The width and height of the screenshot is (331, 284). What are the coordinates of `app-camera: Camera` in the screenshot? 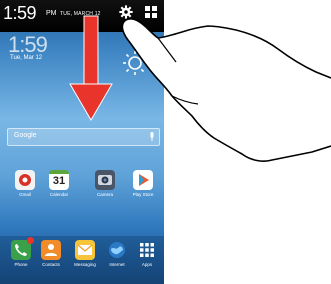 It's located at (105, 183).